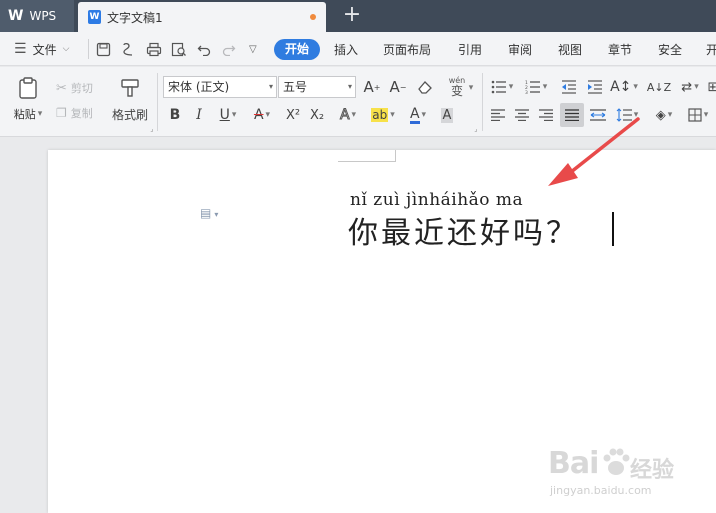  Describe the element at coordinates (437, 200) in the screenshot. I see `pinyin-annotation: nǐ zuì jìnháihǎo ma` at that location.